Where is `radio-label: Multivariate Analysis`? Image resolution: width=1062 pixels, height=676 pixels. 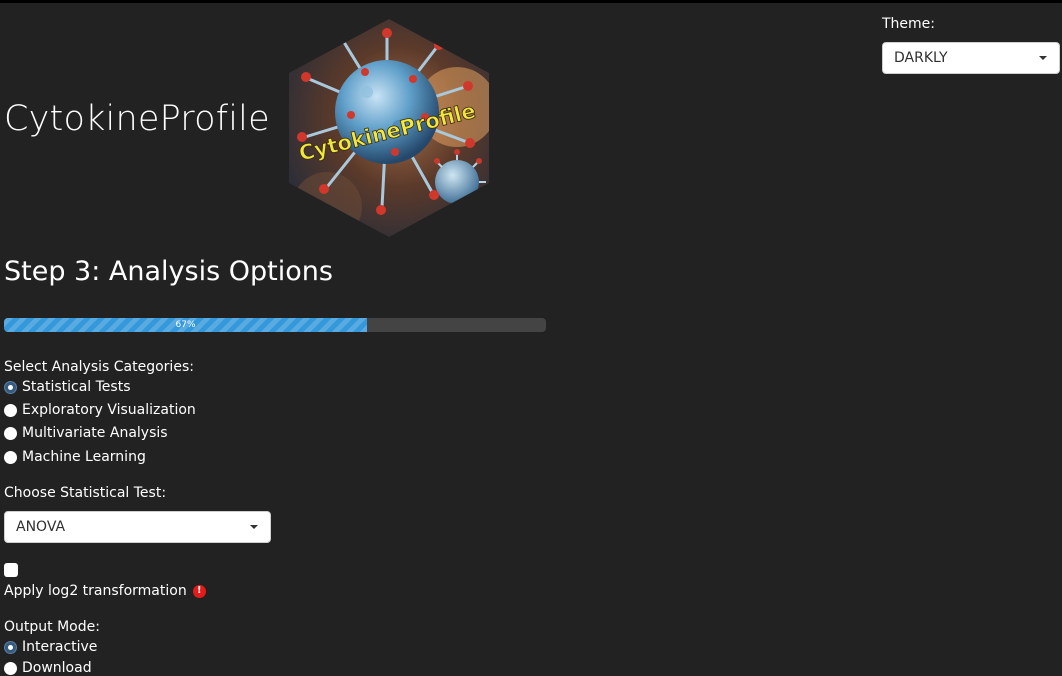 radio-label: Multivariate Analysis is located at coordinates (95, 433).